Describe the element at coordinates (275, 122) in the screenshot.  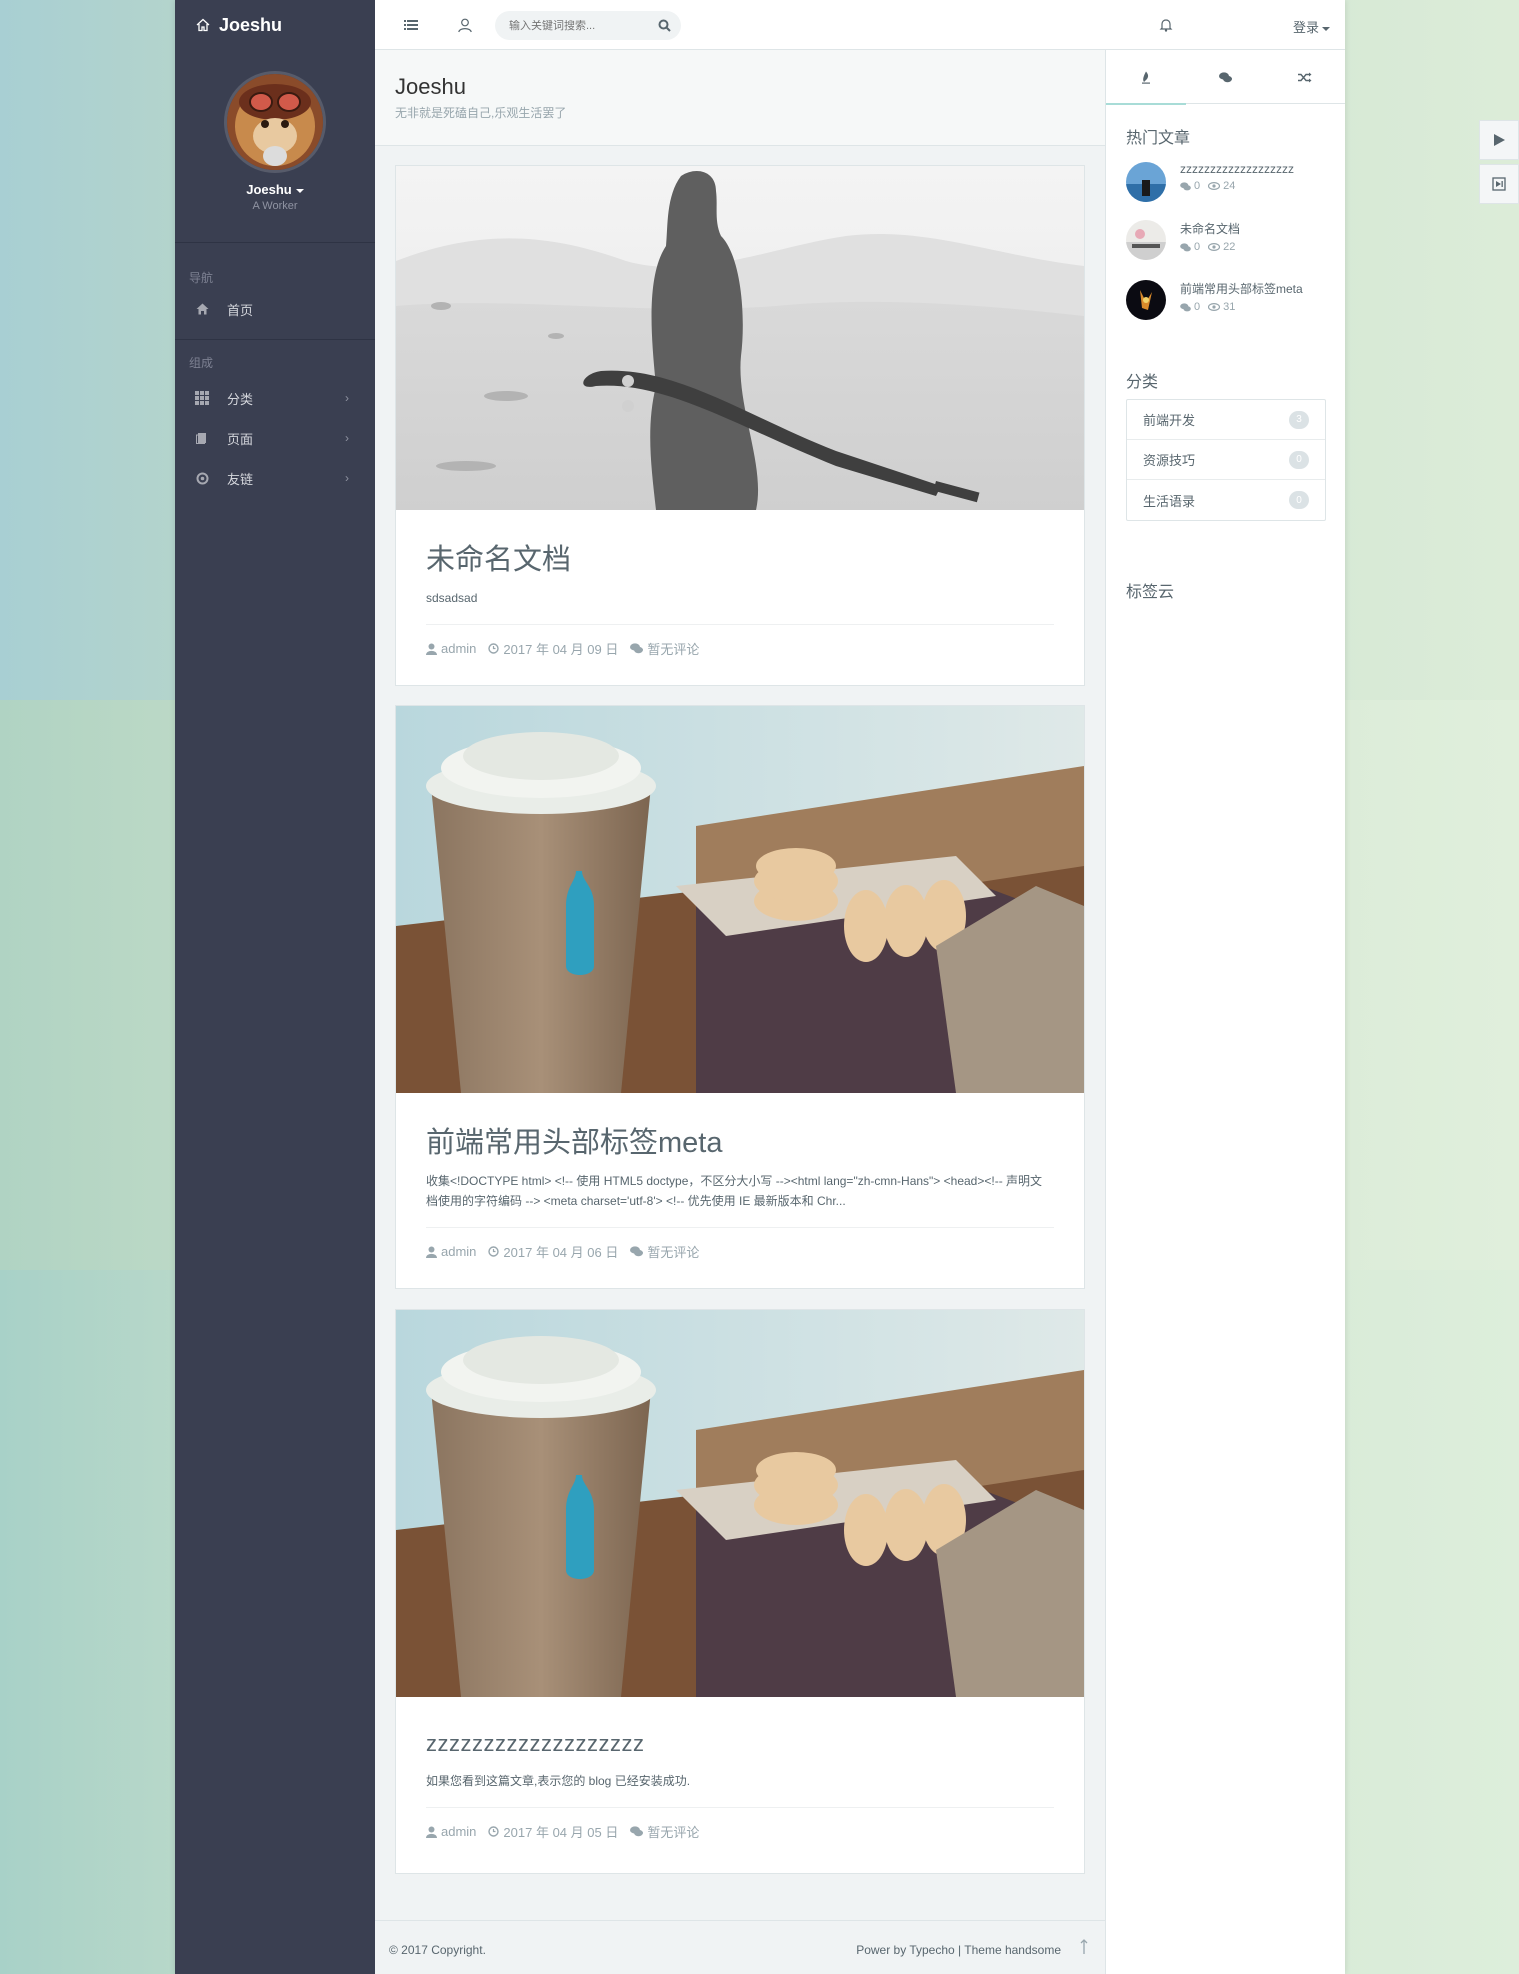
I see `avatar` at that location.